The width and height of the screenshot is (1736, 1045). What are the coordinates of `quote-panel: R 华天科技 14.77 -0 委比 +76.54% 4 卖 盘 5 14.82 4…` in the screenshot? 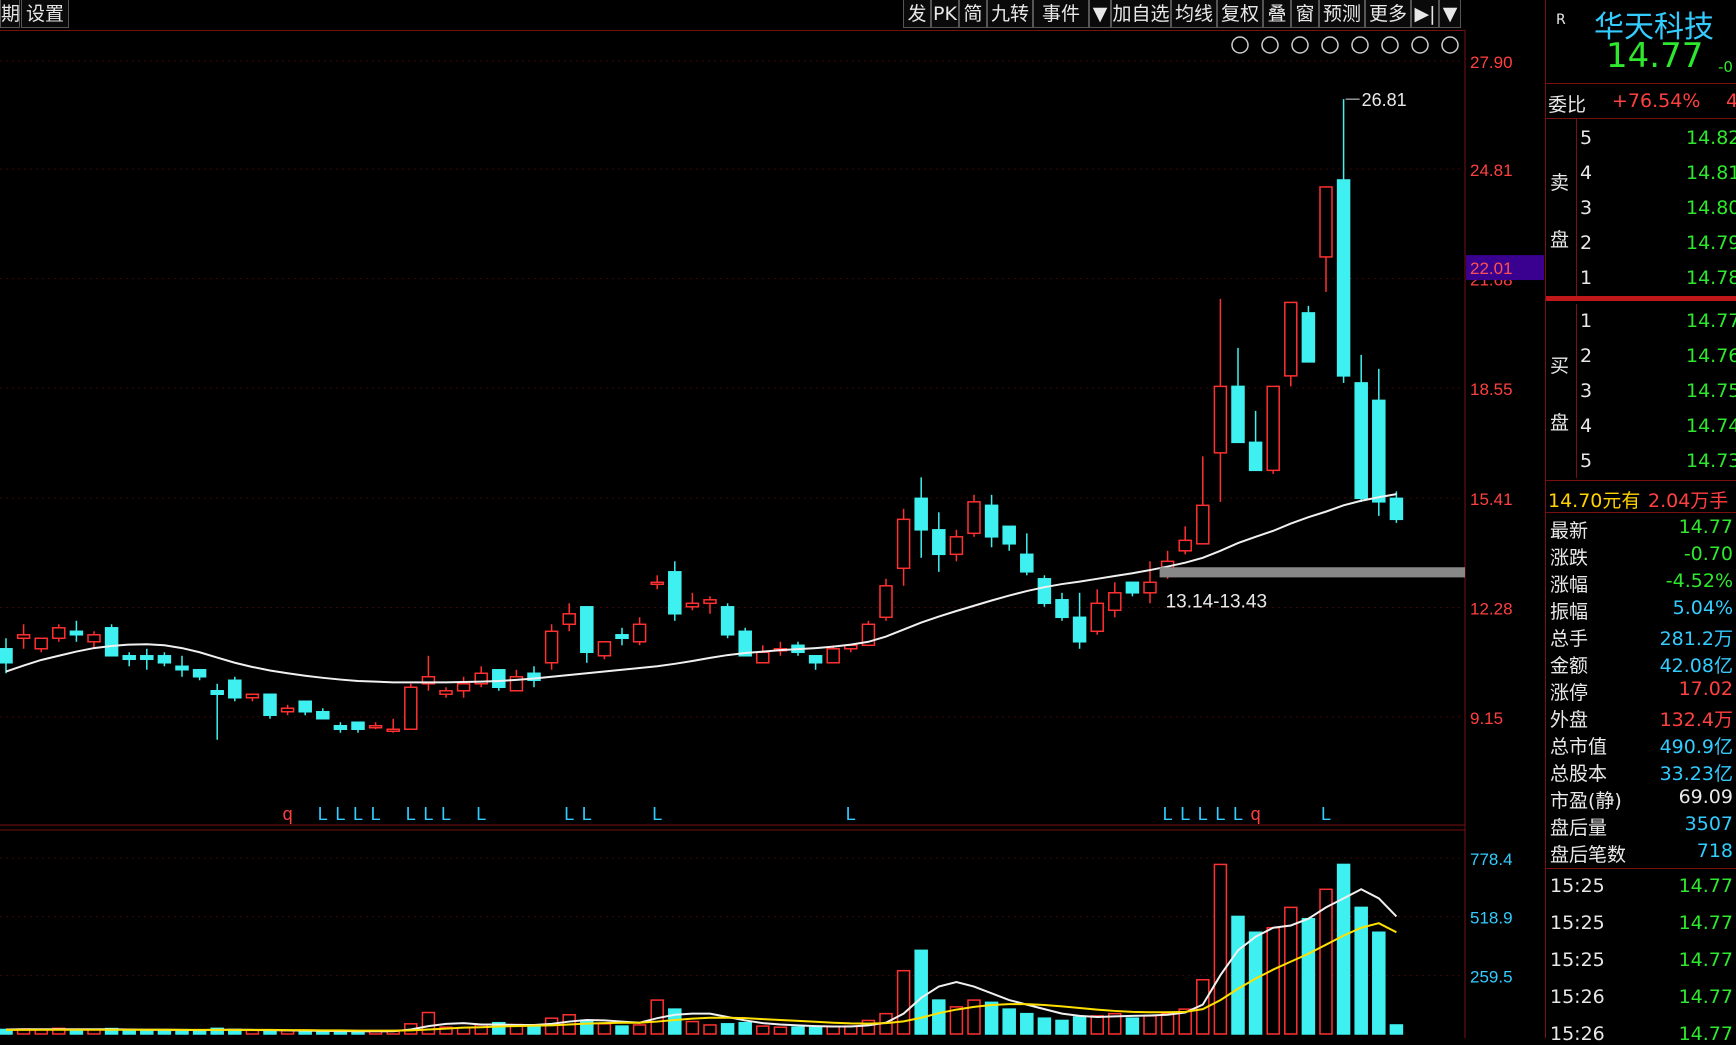 It's located at (1640, 522).